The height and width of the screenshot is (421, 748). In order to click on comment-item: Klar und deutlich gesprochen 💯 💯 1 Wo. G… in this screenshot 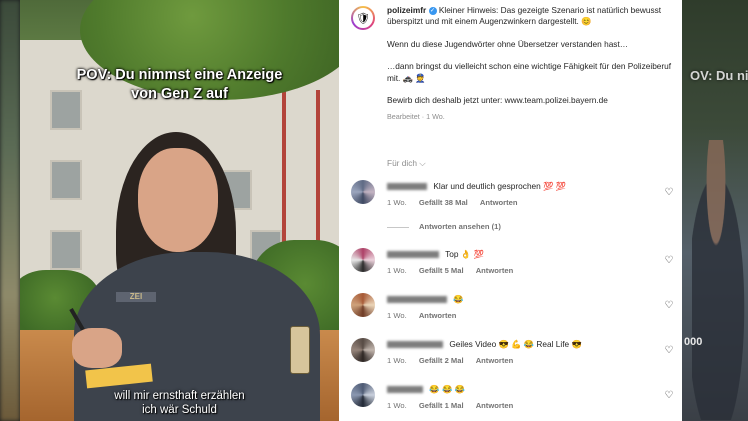, I will do `click(516, 200)`.